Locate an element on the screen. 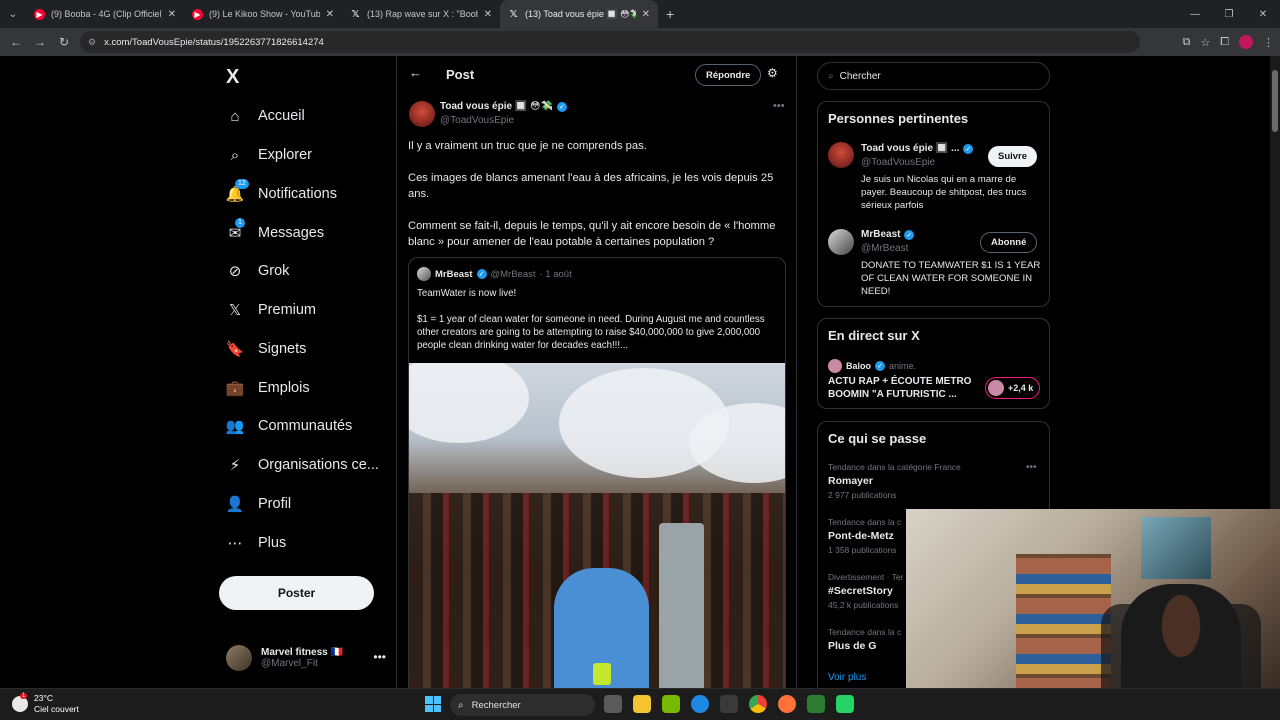 The width and height of the screenshot is (1280, 720). file-explorer-icon is located at coordinates (642, 704).